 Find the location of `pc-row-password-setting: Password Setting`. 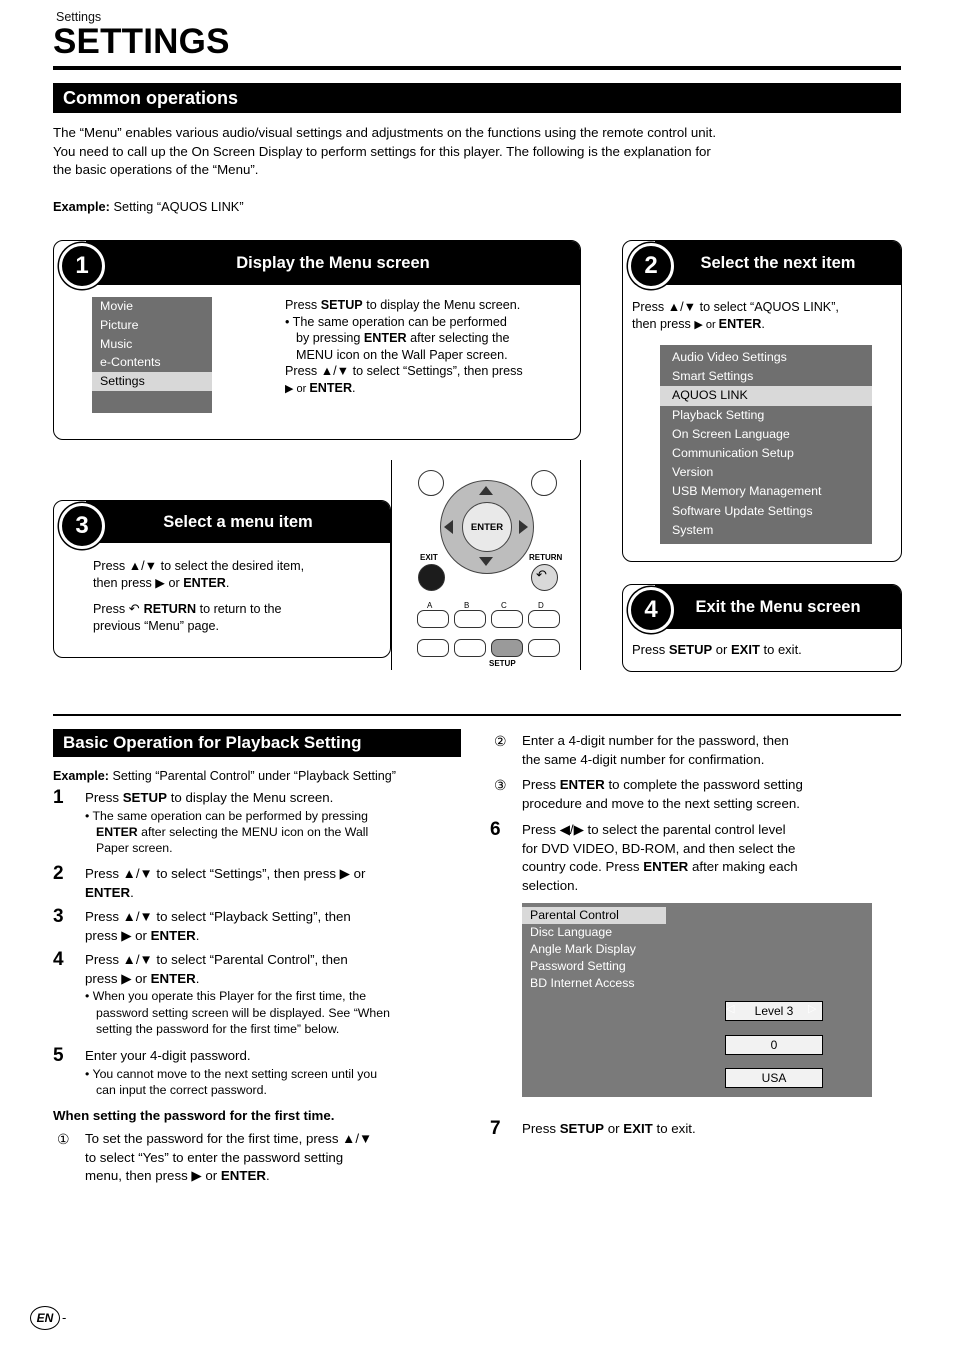

pc-row-password-setting: Password Setting is located at coordinates (697, 966).